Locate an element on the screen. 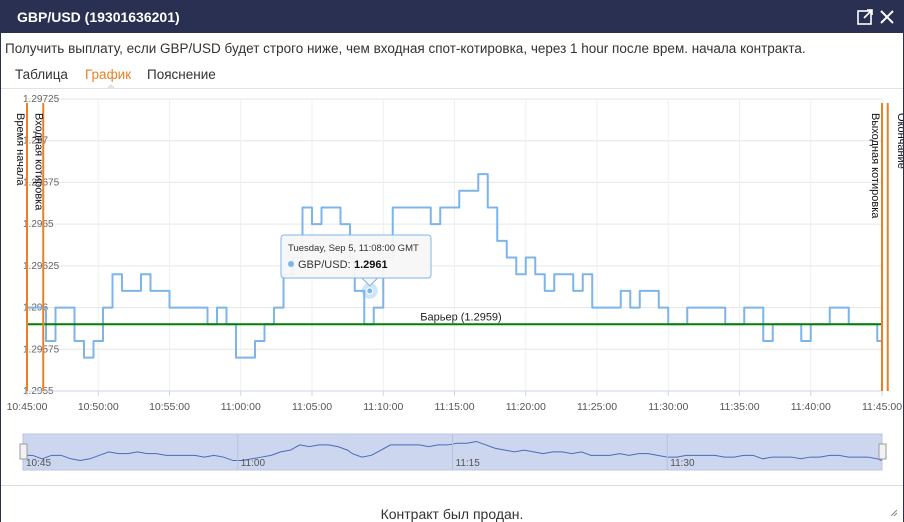 The image size is (904, 522). y-tick-label: 1.29725 is located at coordinates (41, 99).